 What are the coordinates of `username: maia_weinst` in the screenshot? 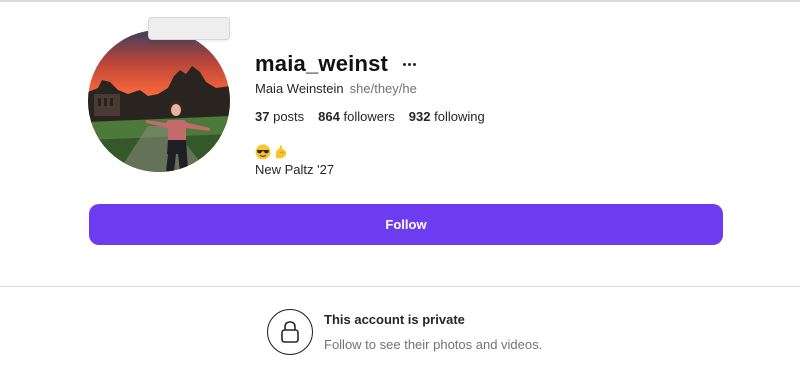 It's located at (322, 63).